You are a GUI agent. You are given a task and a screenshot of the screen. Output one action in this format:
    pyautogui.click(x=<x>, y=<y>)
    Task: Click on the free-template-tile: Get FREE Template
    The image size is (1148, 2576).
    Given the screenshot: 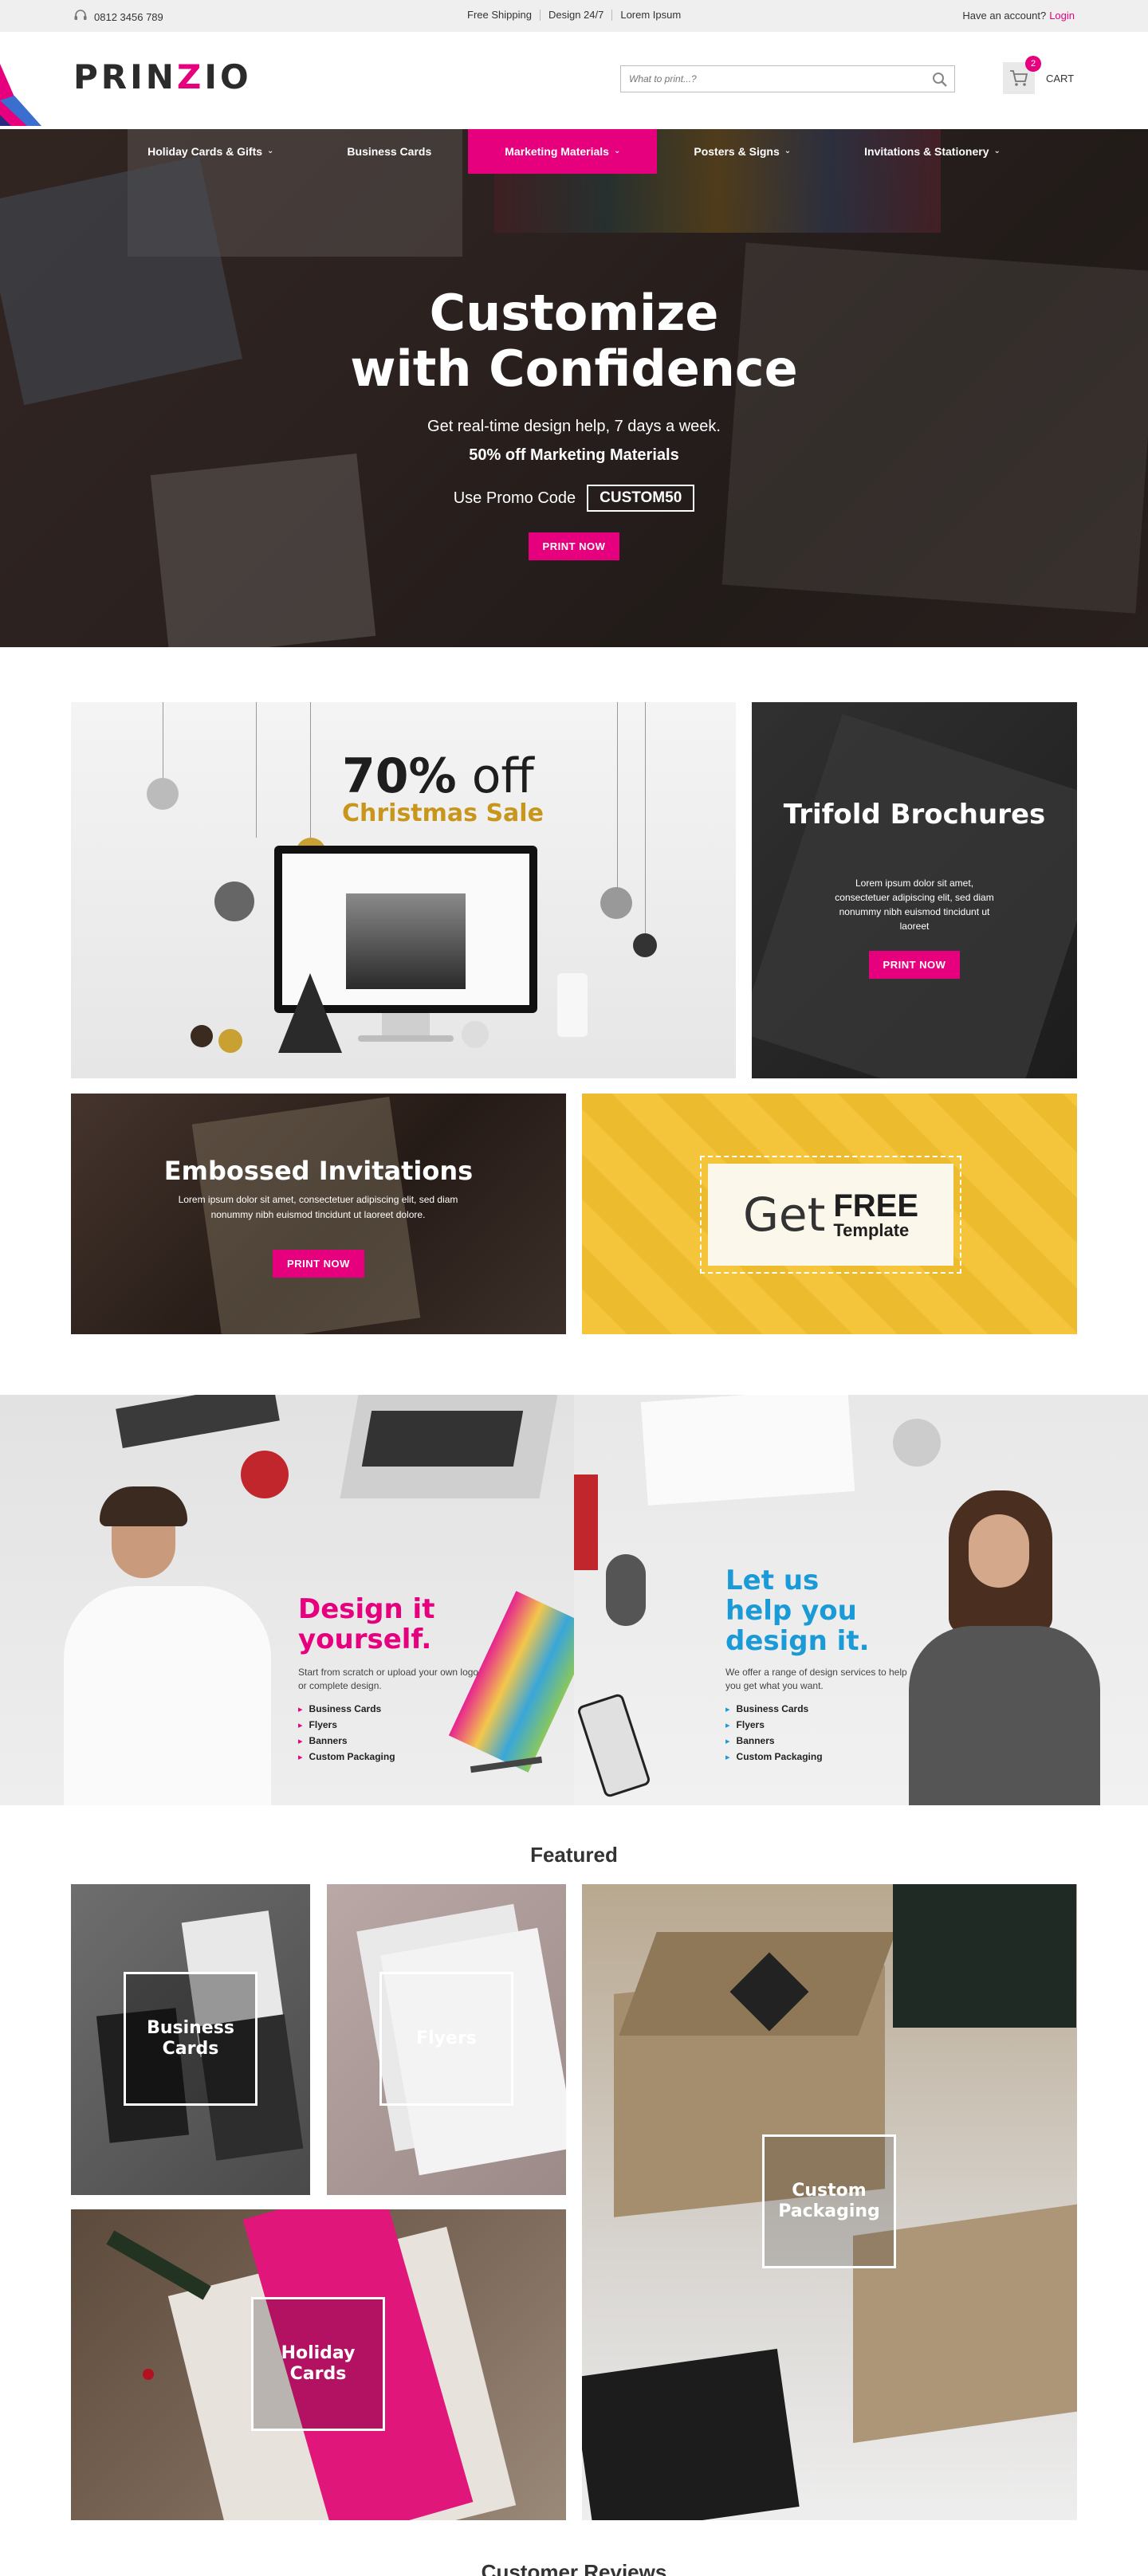 What is the action you would take?
    pyautogui.click(x=830, y=1214)
    